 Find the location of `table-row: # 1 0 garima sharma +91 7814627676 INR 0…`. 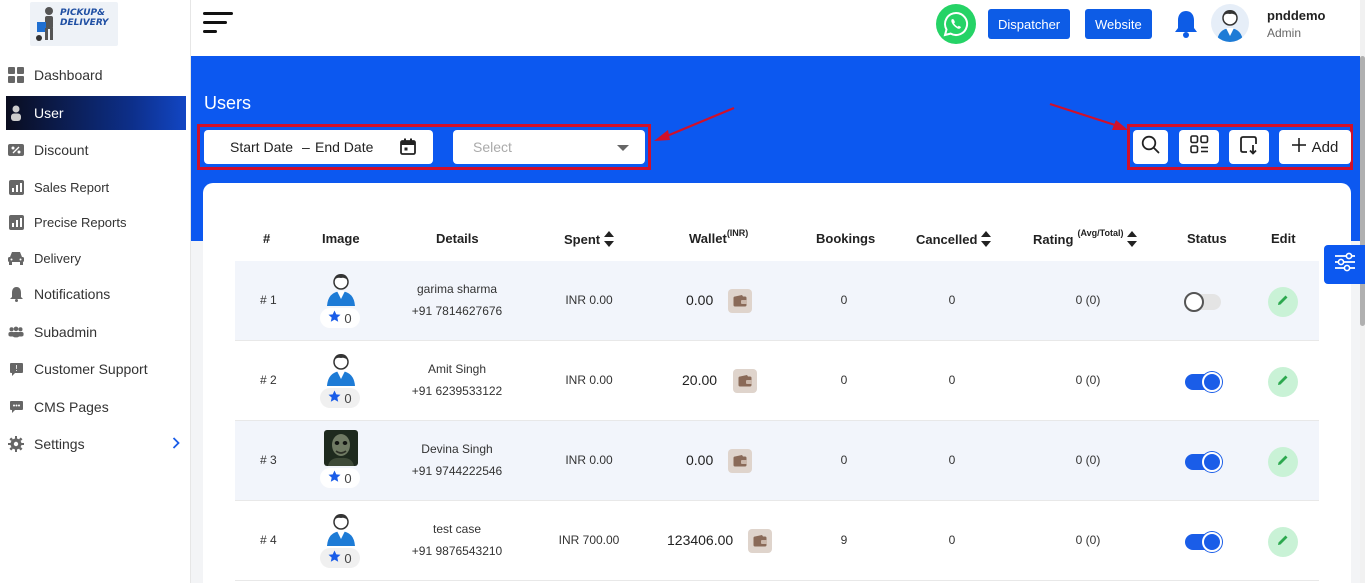

table-row: # 1 0 garima sharma +91 7814627676 INR 0… is located at coordinates (777, 301).